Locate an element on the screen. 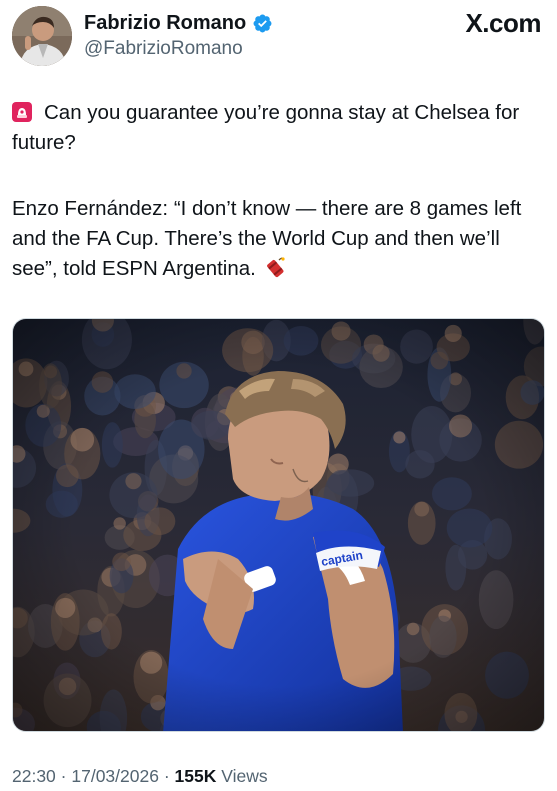  tweet-date: 17/03/2026 is located at coordinates (115, 776).